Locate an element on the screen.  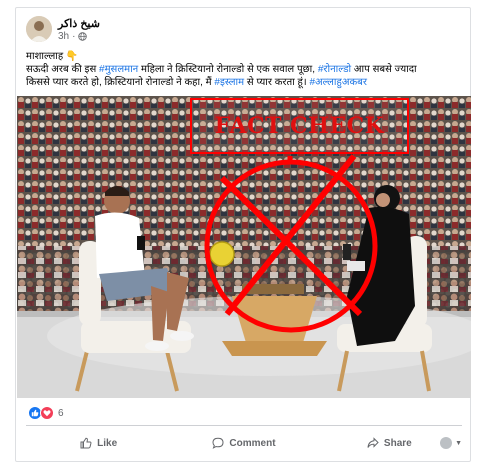
share-icon is located at coordinates (373, 442).